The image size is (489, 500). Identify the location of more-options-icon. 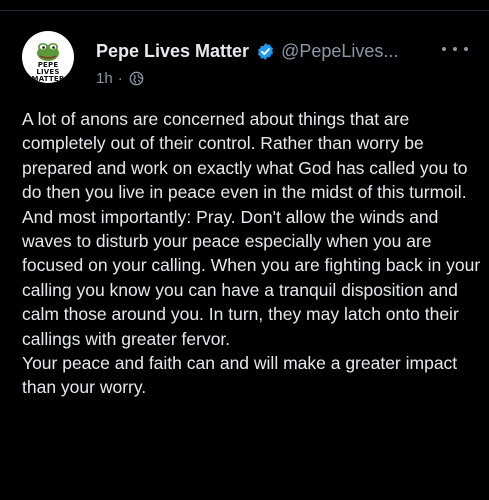
(455, 49).